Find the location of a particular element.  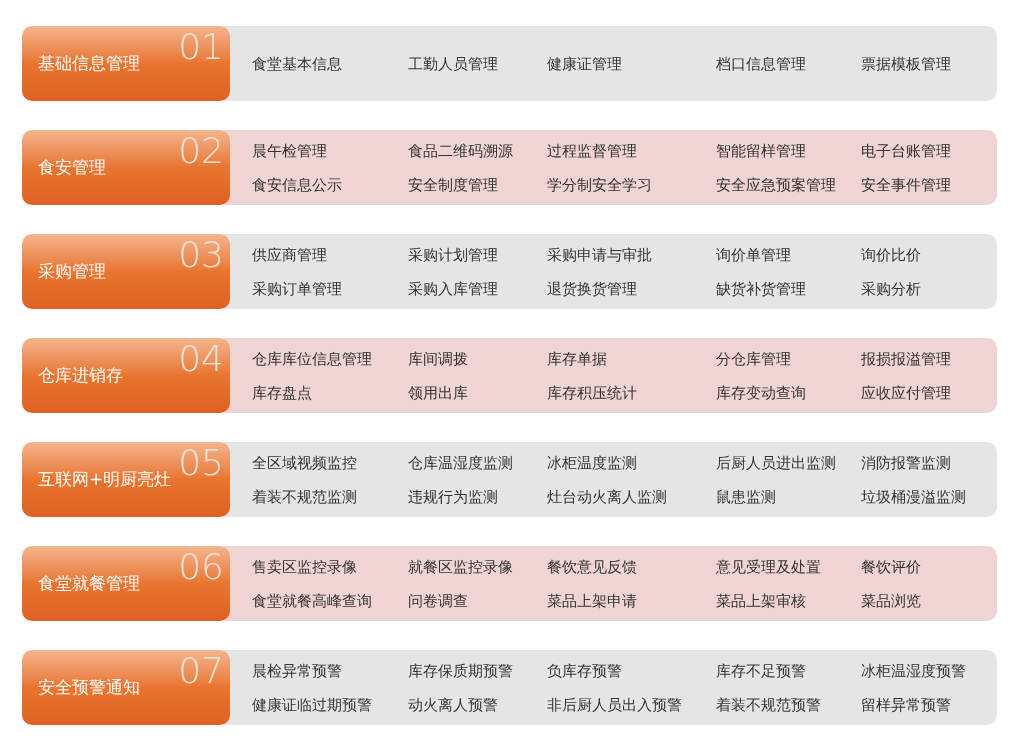

module-title: 安全预警通知 is located at coordinates (89, 687).